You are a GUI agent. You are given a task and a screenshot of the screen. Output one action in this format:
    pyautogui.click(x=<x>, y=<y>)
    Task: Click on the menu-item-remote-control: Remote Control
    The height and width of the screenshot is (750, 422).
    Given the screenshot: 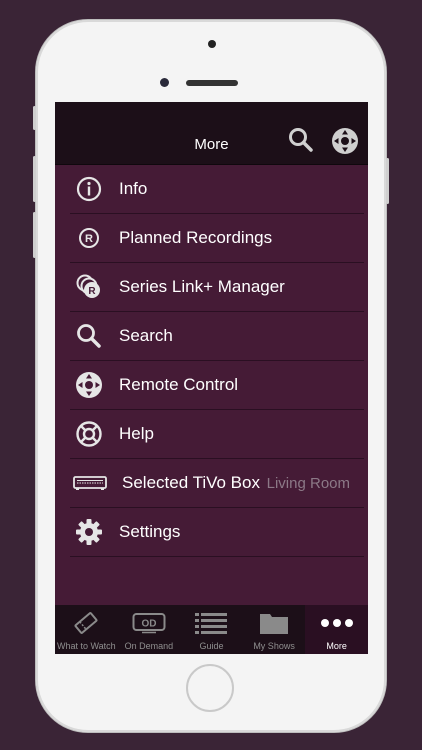 What is the action you would take?
    pyautogui.click(x=217, y=385)
    